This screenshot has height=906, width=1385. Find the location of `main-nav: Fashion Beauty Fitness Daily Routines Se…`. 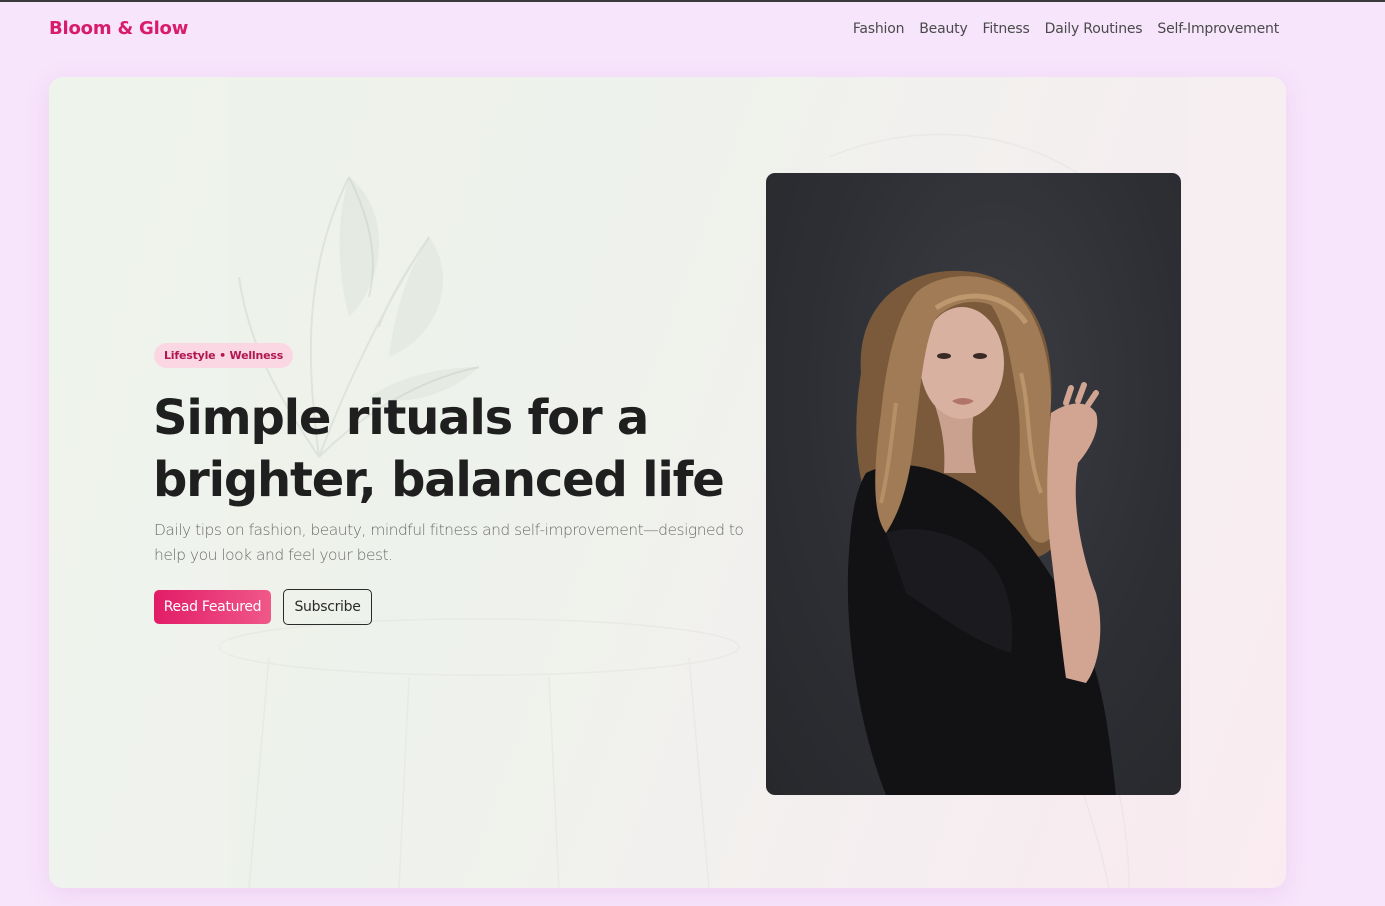

main-nav: Fashion Beauty Fitness Daily Routines Se… is located at coordinates (1066, 29).